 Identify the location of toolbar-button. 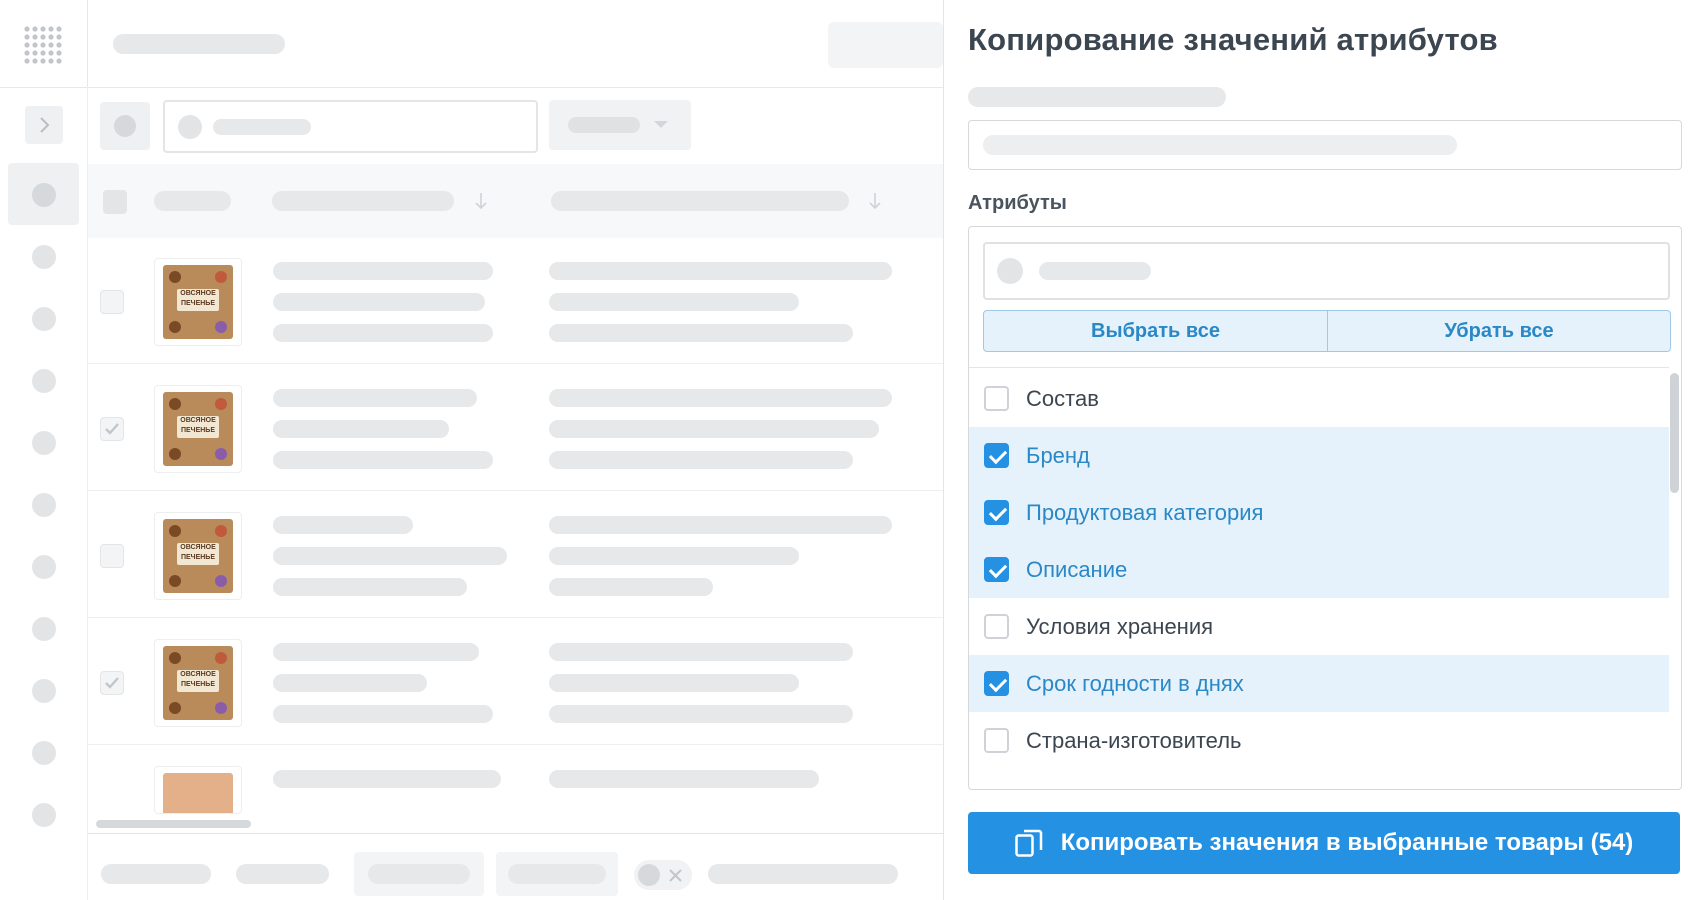
(125, 126).